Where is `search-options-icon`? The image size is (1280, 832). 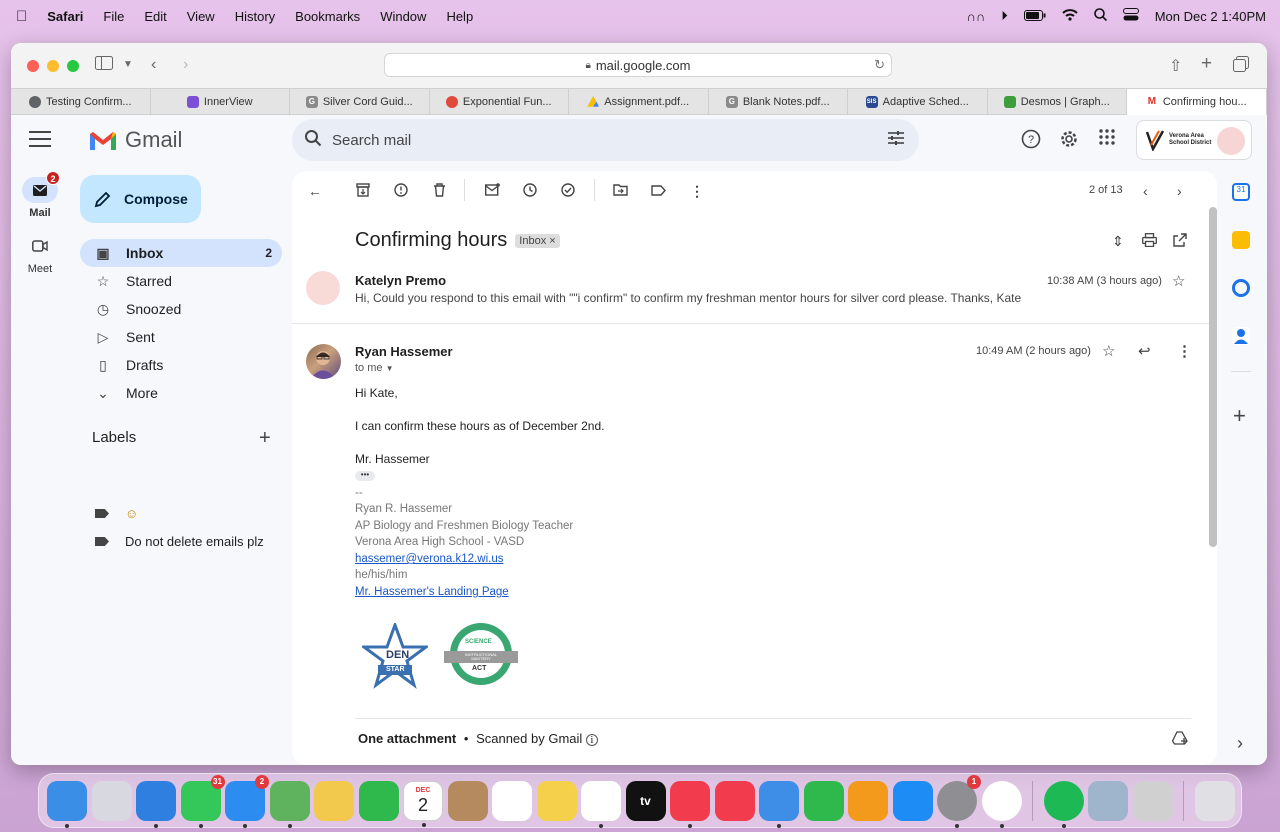
search-options-icon is located at coordinates (896, 140).